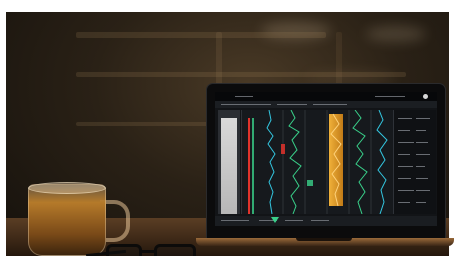 This screenshot has height=258, width=454. What do you see at coordinates (275, 220) in the screenshot?
I see `marker-icon` at bounding box center [275, 220].